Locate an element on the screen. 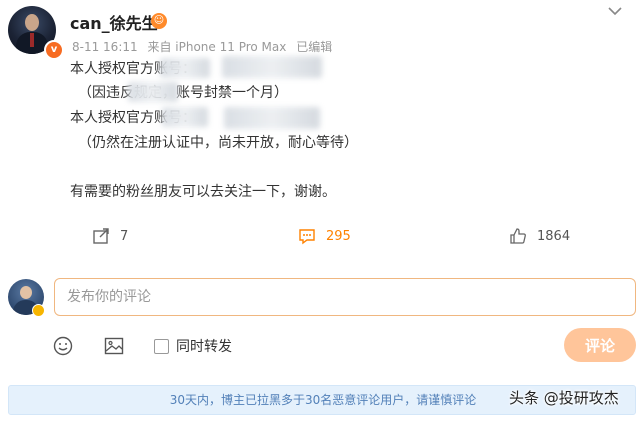  comment-input is located at coordinates (345, 297).